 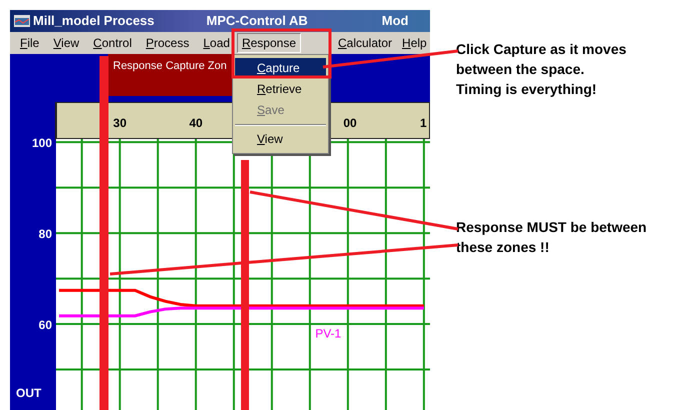 What do you see at coordinates (365, 43) in the screenshot?
I see `menu-item: Calculator` at bounding box center [365, 43].